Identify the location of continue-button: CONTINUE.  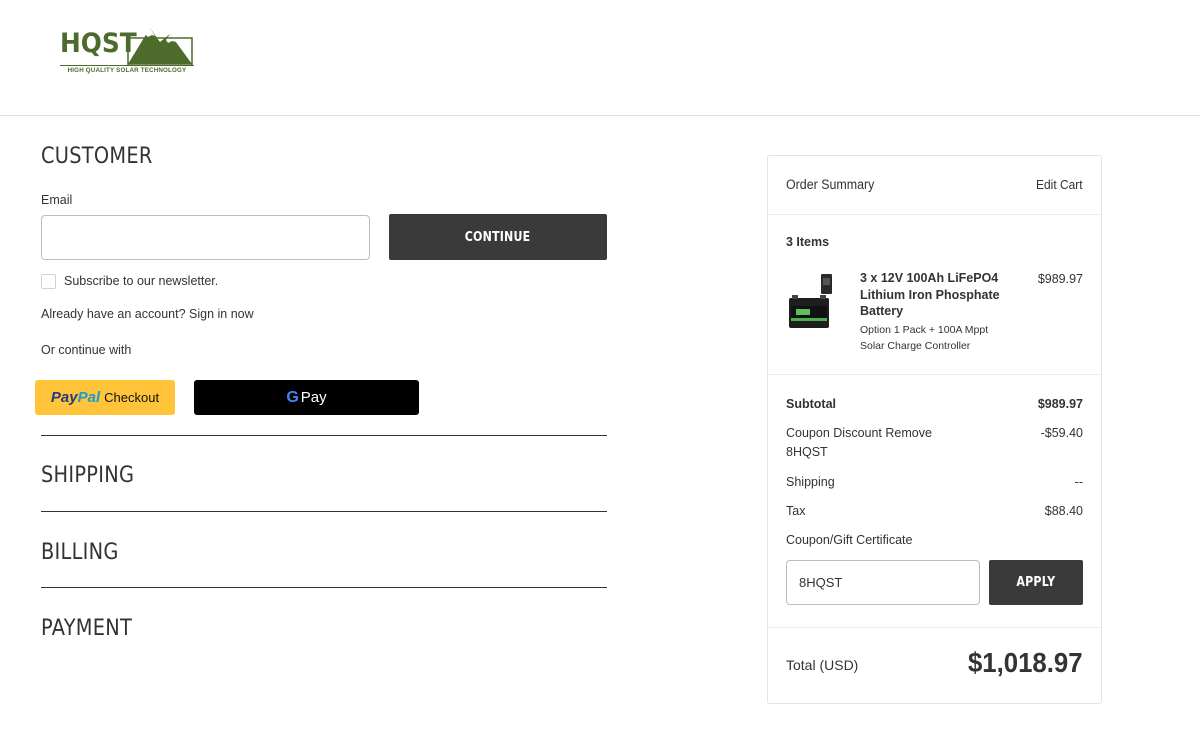
(498, 237).